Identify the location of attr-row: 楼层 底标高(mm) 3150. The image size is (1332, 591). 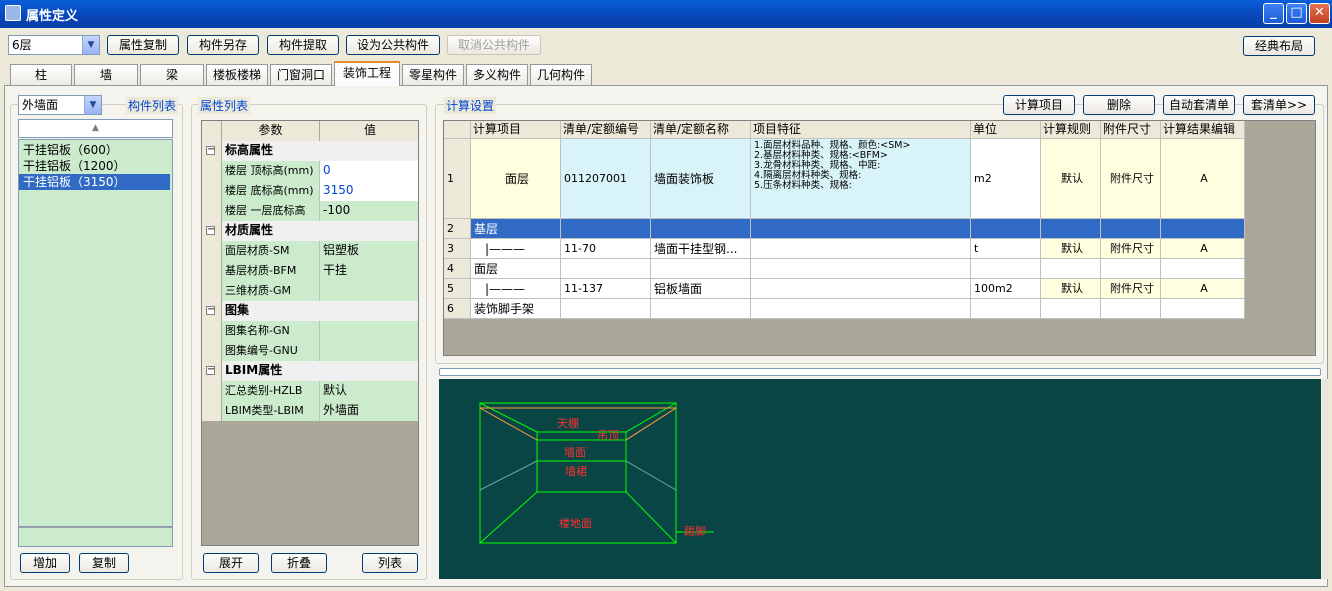
(310, 191).